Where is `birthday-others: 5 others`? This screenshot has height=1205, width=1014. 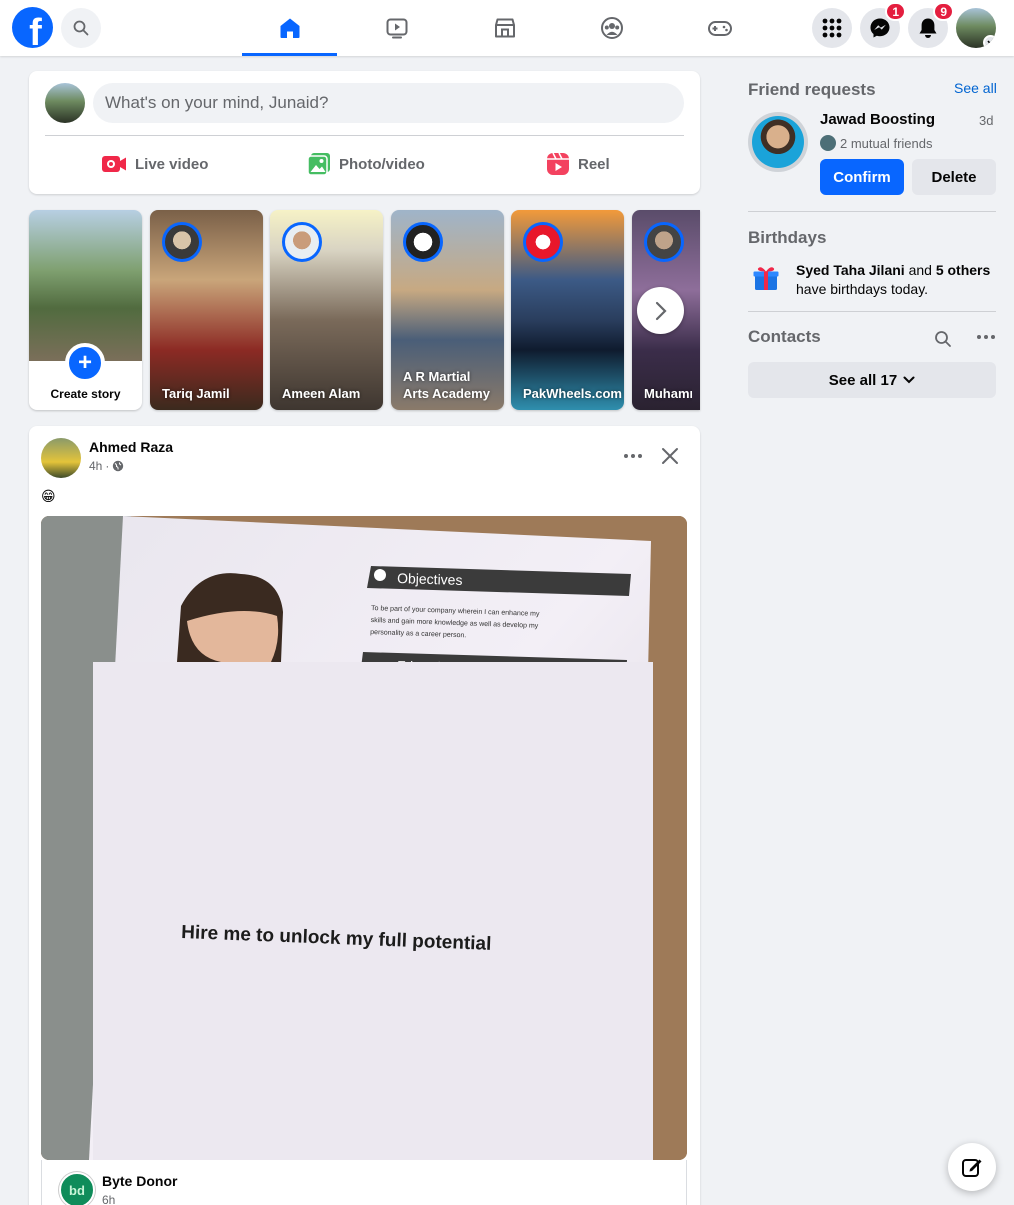 birthday-others: 5 others is located at coordinates (963, 270).